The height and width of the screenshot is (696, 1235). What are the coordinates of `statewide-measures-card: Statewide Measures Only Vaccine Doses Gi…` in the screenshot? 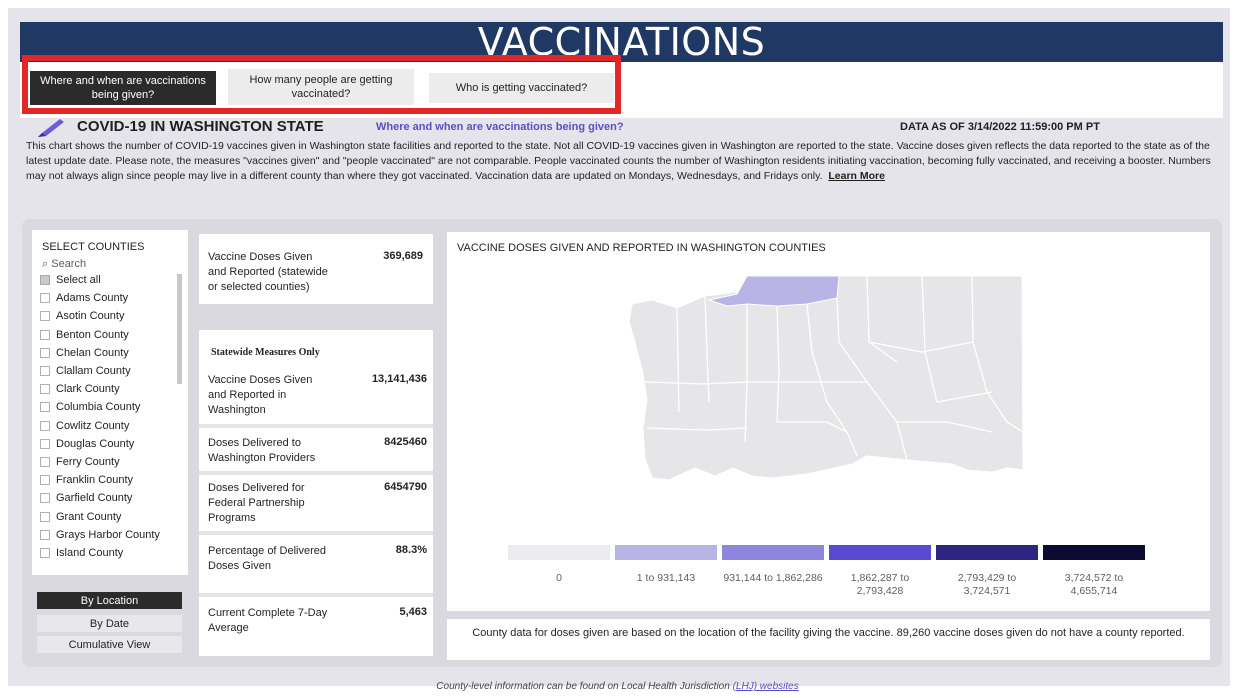 It's located at (316, 493).